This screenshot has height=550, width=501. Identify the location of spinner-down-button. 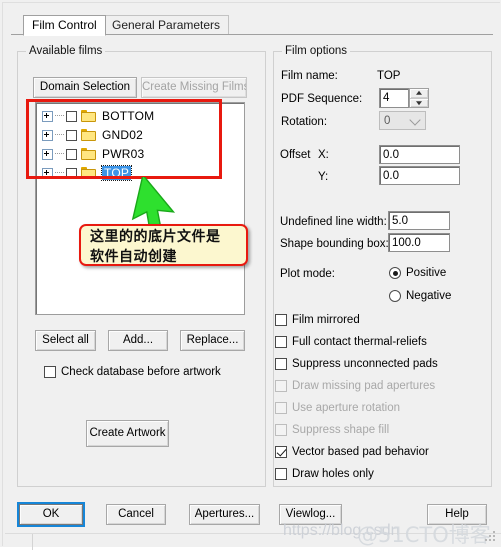
(419, 103).